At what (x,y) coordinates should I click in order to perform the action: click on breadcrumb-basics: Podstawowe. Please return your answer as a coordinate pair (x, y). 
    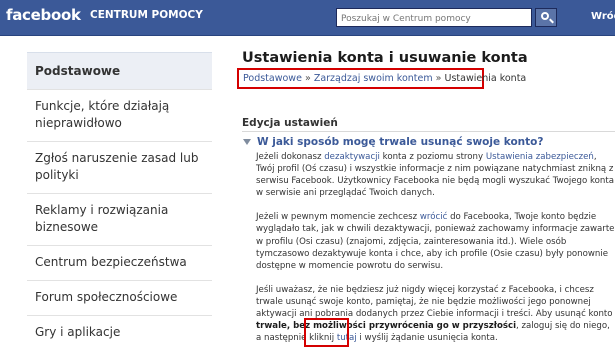
    Looking at the image, I should click on (272, 78).